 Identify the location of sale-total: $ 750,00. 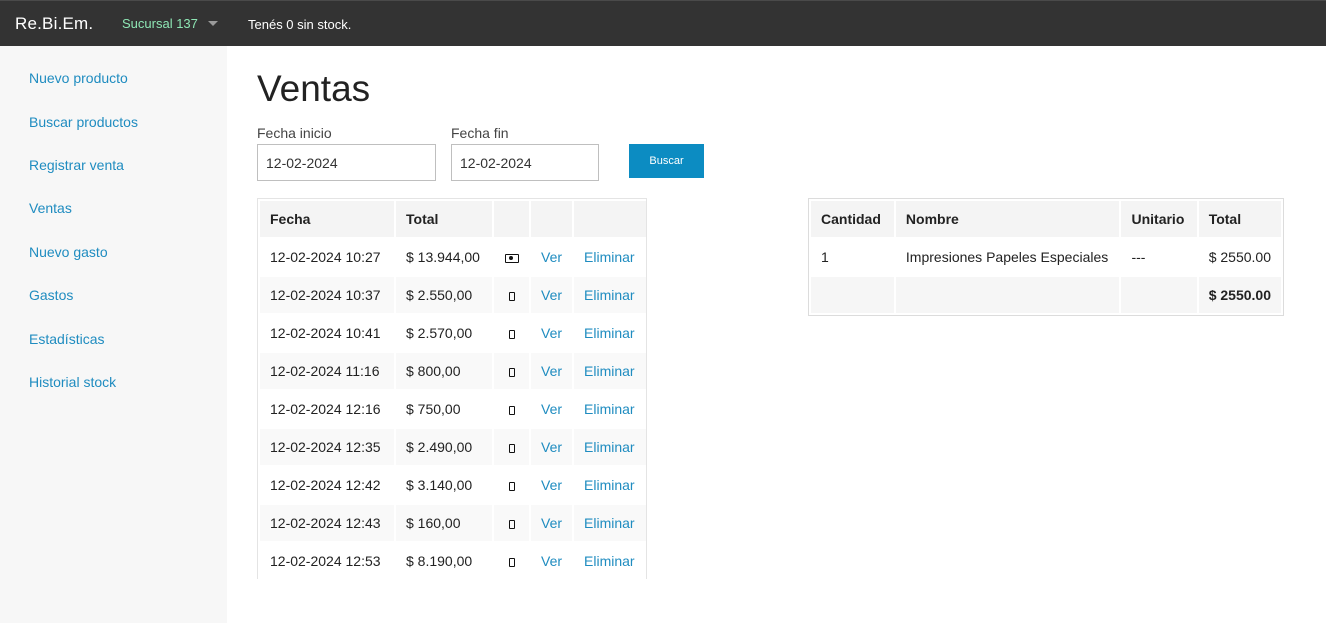
(433, 409).